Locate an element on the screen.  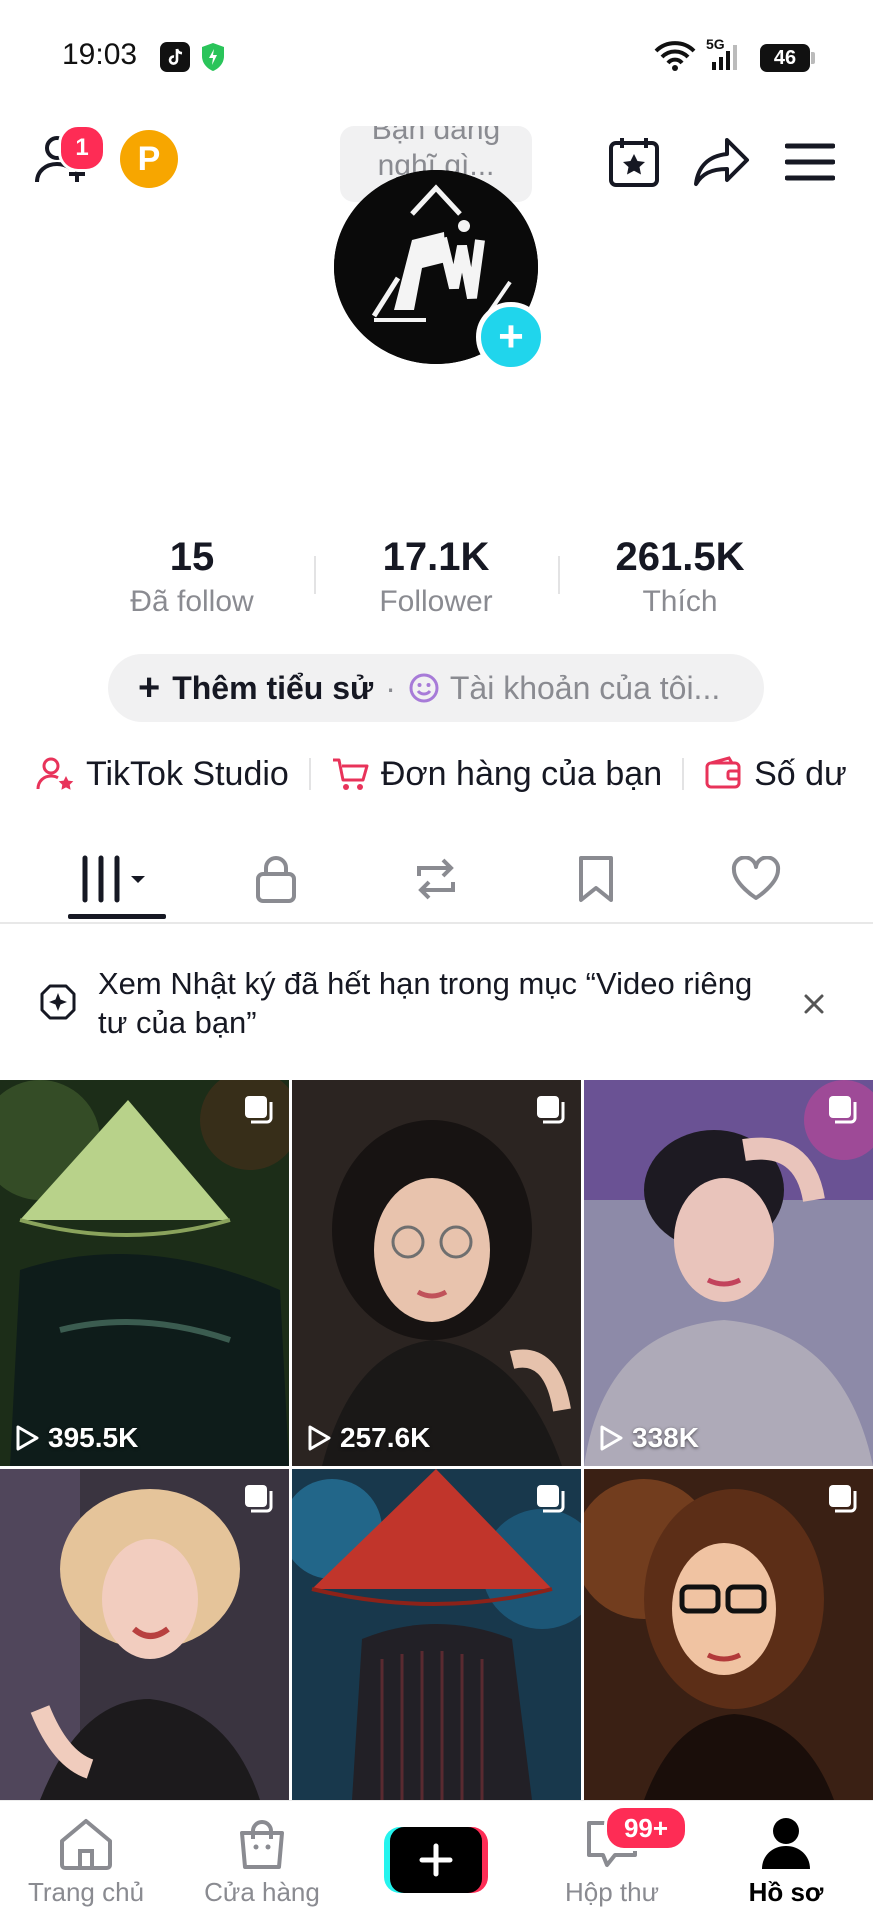
video-thumbnail: 395.5K is located at coordinates (144, 1273).